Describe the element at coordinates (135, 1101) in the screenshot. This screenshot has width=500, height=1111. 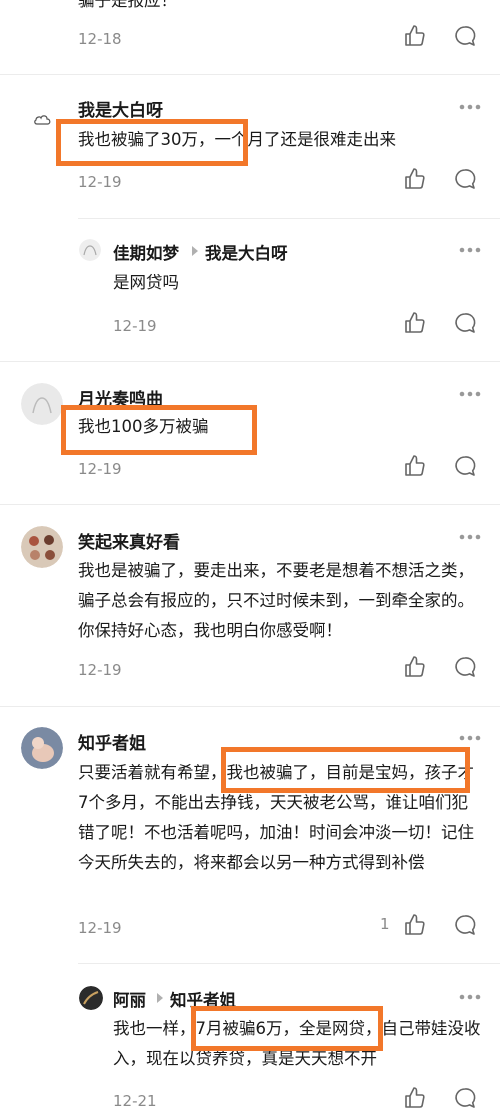
I see `comment-date: 12-21` at that location.